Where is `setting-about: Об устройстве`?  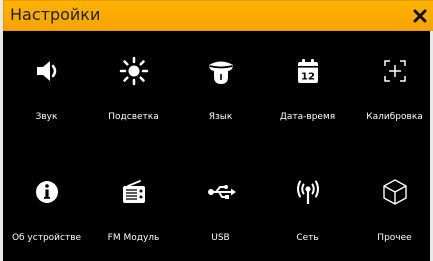 setting-about: Об устройстве is located at coordinates (46, 197).